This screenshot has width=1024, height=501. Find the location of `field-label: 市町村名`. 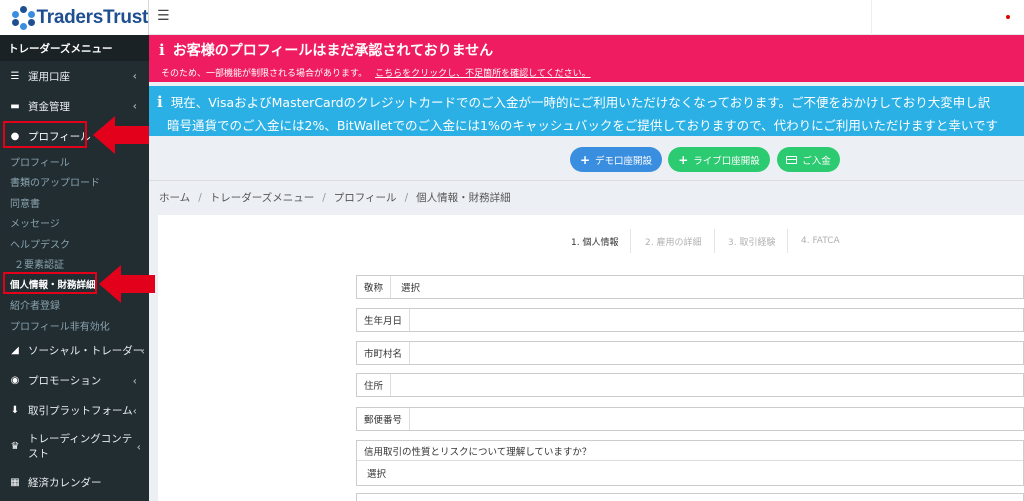

field-label: 市町村名 is located at coordinates (384, 353).